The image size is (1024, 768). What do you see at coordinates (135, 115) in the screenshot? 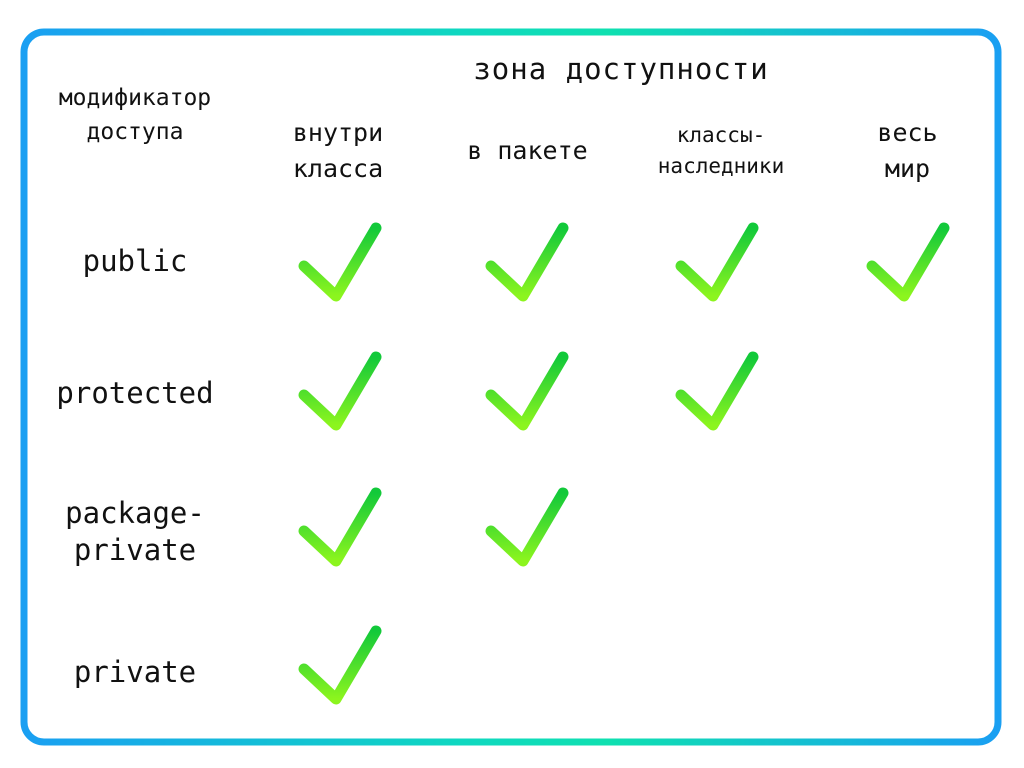
I see `corner-header: модификатор доступа` at bounding box center [135, 115].